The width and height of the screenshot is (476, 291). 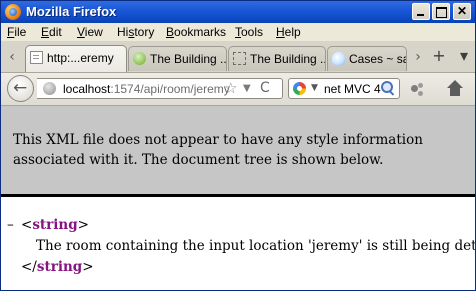 I want to click on menu-bookmarks: Bookmarks, so click(x=196, y=32).